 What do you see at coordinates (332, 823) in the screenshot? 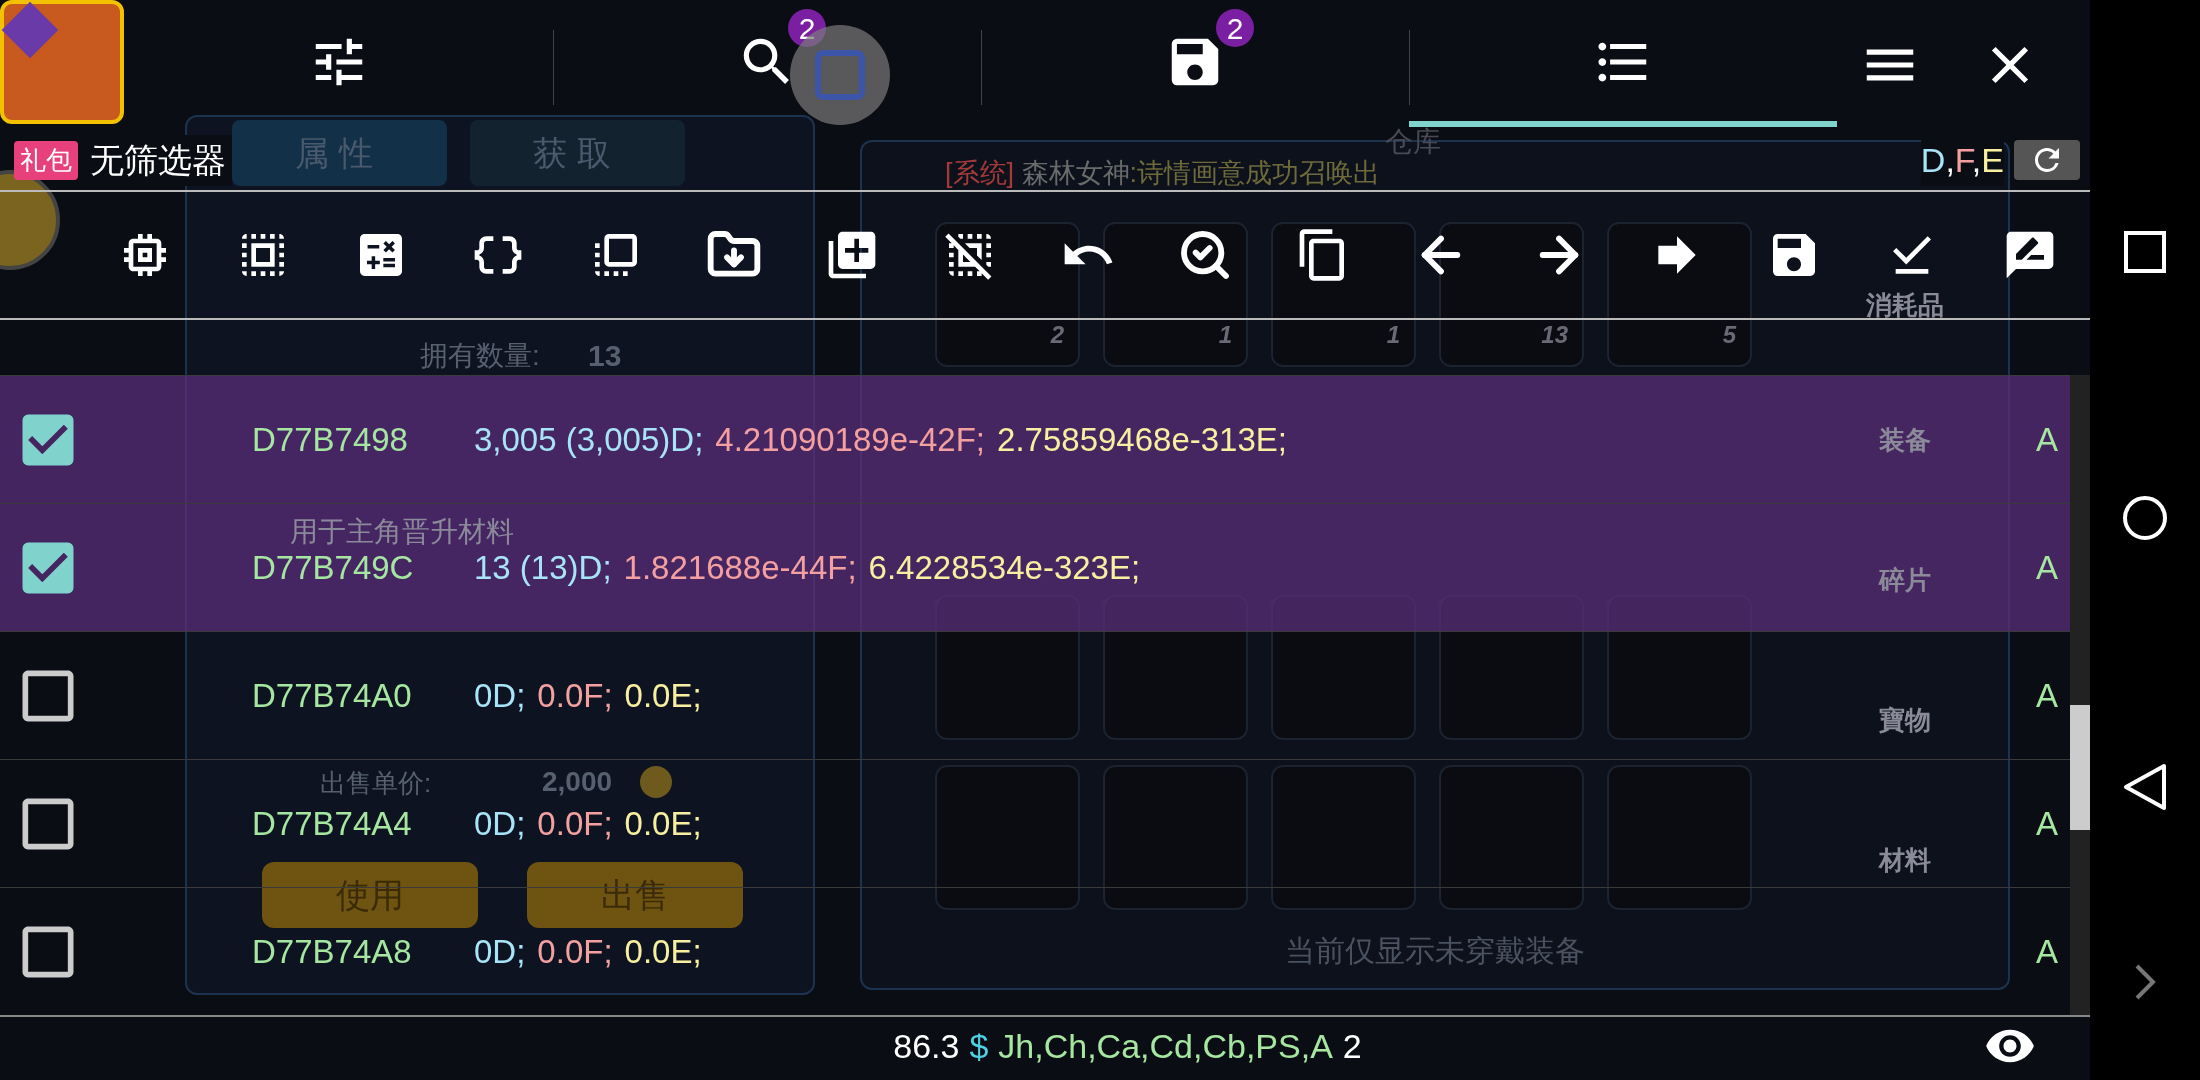
I see `address: D77B74A4` at bounding box center [332, 823].